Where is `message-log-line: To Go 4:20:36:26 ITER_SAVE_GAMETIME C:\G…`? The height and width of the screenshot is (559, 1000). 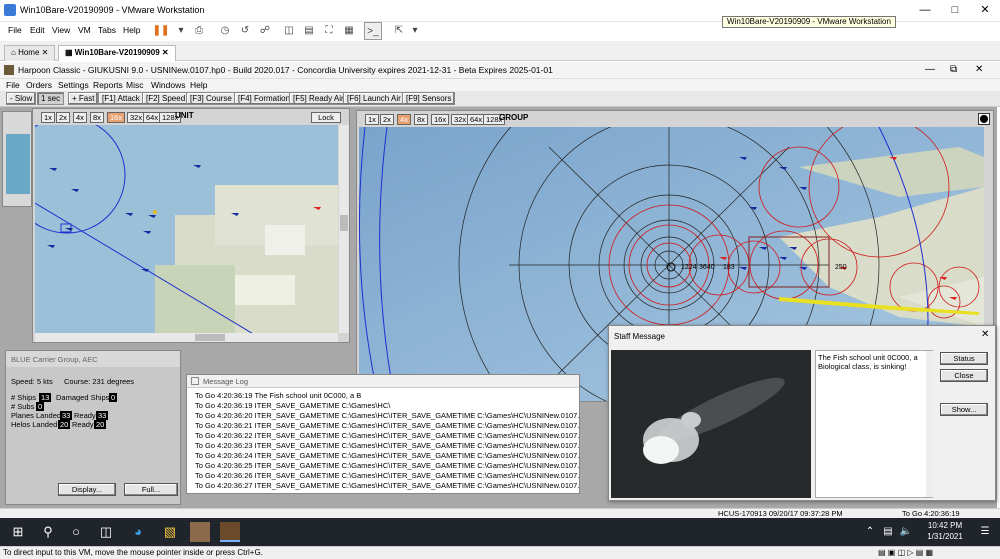
message-log-line: To Go 4:20:36:26 ITER_SAVE_GAMETIME C:\G… is located at coordinates (387, 475).